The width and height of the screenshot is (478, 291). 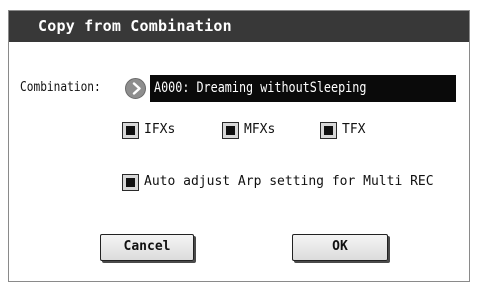 I want to click on combination-value-field: A000: Dreaming withoutSleeping, so click(x=303, y=88).